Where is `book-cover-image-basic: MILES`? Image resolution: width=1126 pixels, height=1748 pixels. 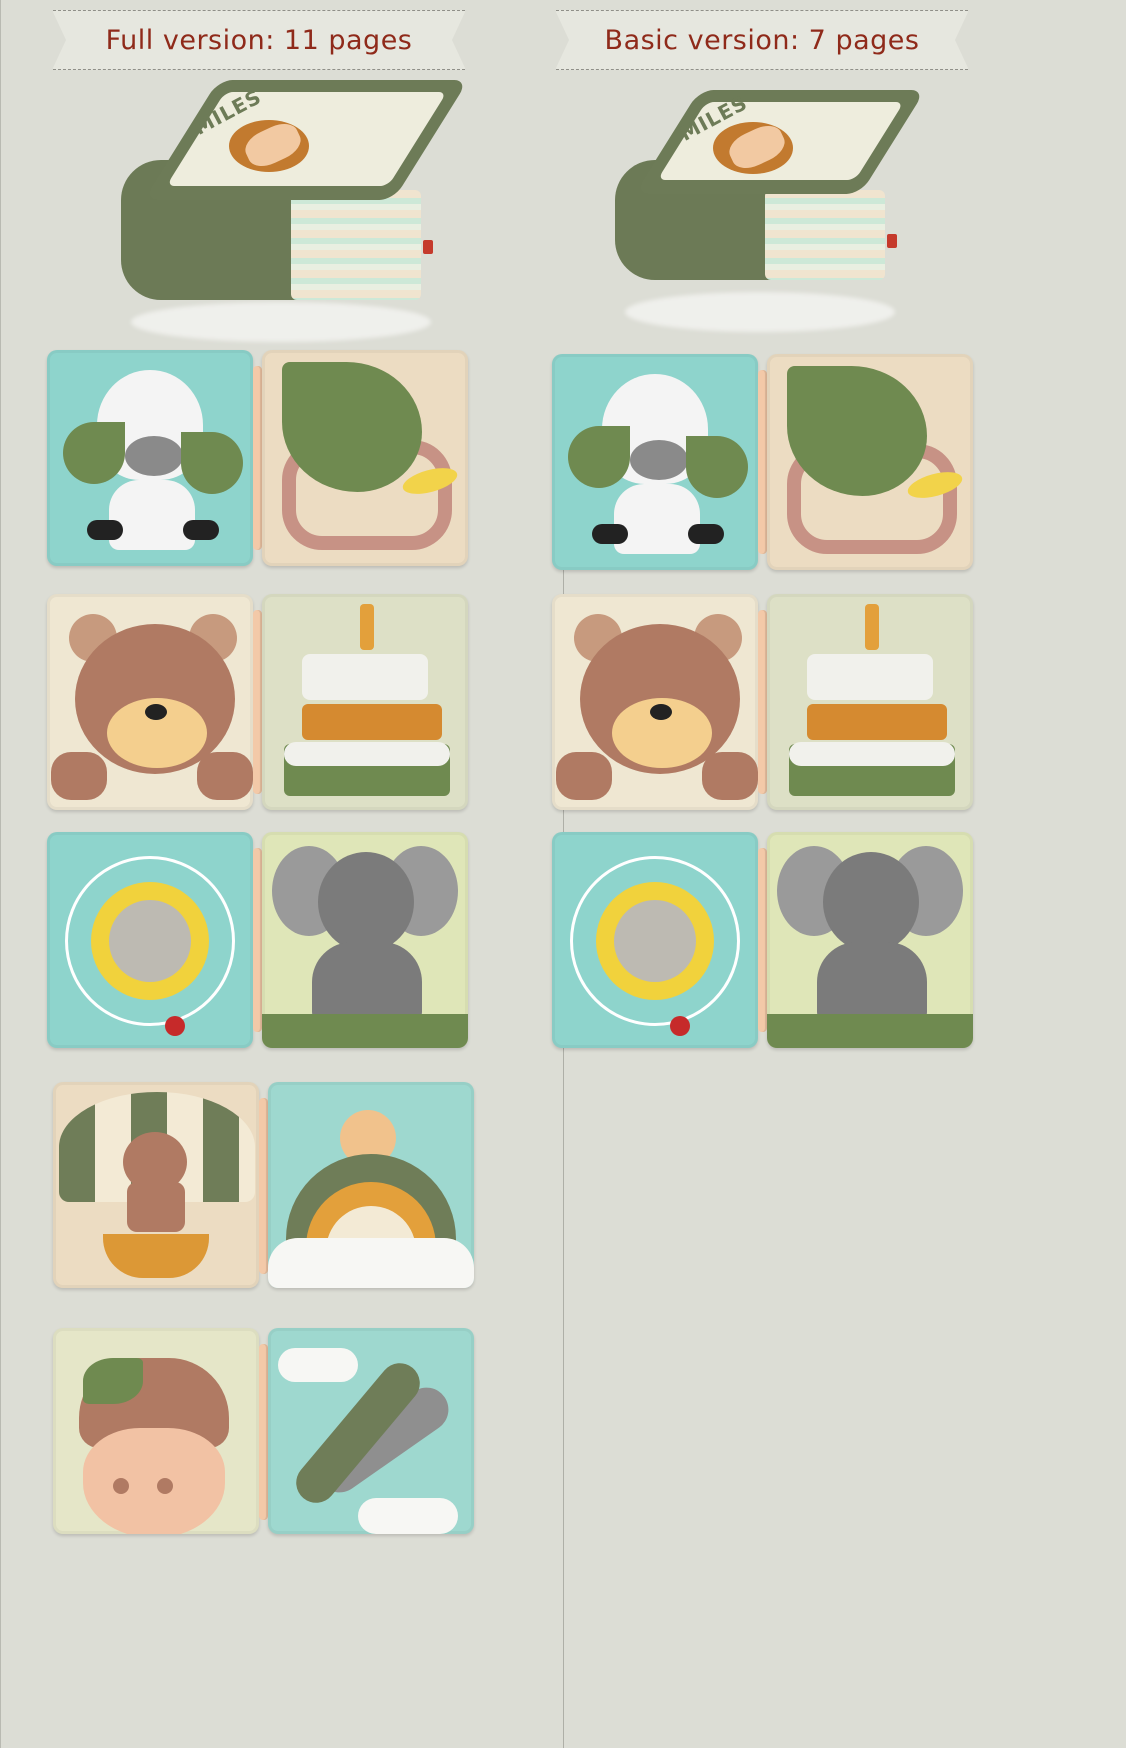
book-cover-image-basic: MILES is located at coordinates (770, 211).